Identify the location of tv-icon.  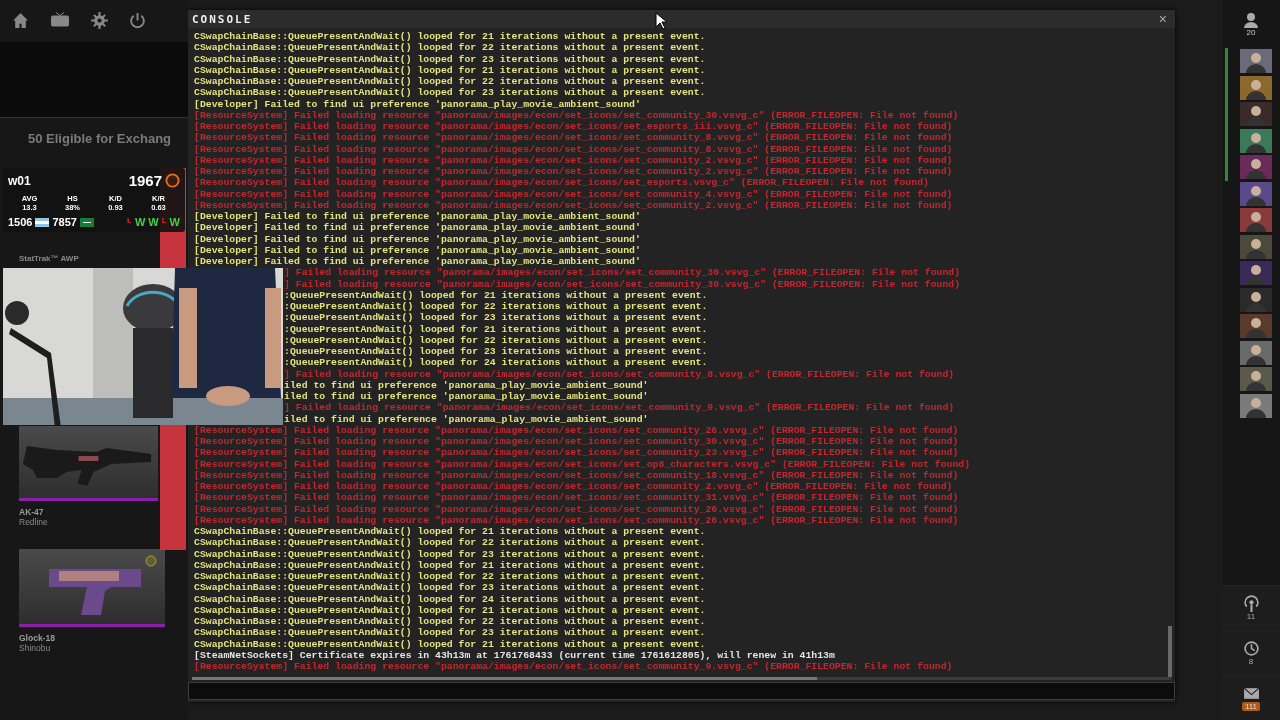
(60, 20).